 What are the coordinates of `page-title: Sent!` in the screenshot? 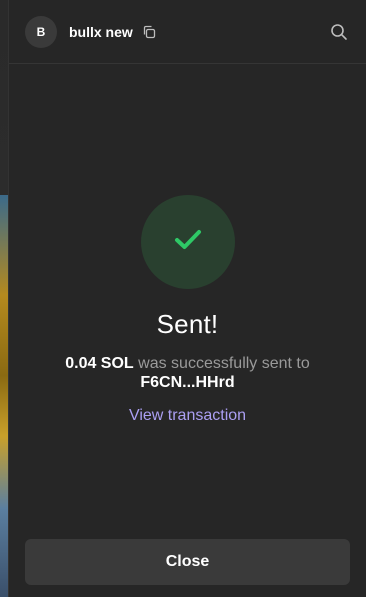 It's located at (187, 324).